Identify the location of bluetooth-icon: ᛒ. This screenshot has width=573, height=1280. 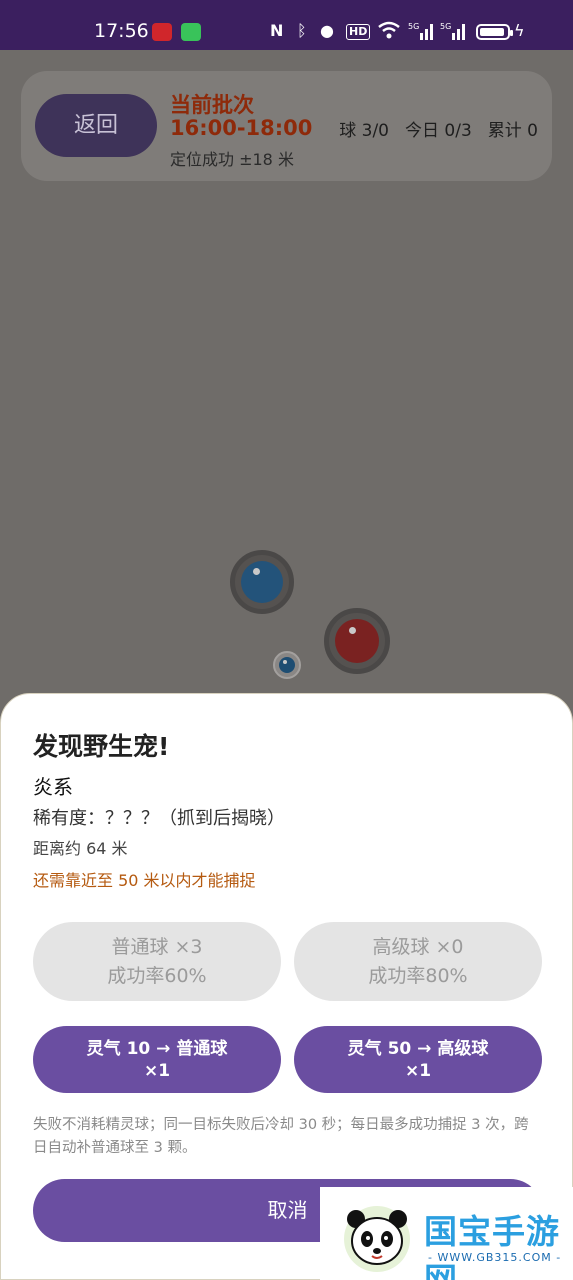
(302, 30).